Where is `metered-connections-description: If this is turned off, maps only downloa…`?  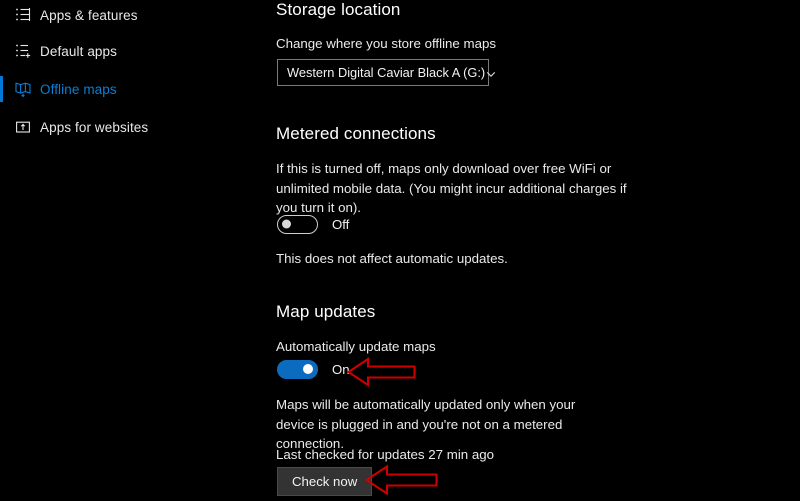 metered-connections-description: If this is turned off, maps only downloa… is located at coordinates (451, 188).